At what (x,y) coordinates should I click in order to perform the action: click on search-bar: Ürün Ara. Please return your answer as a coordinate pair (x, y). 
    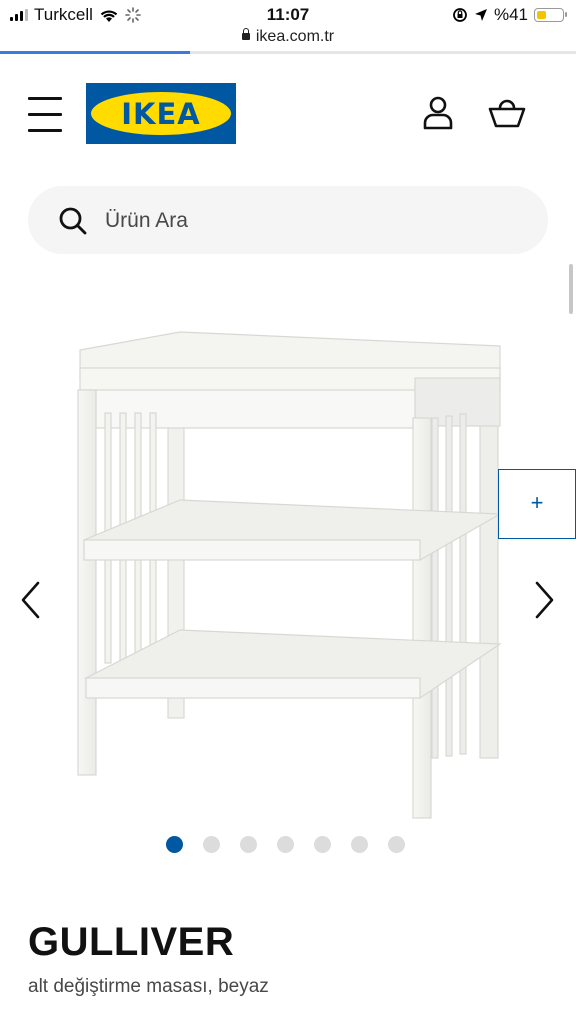
    Looking at the image, I should click on (288, 220).